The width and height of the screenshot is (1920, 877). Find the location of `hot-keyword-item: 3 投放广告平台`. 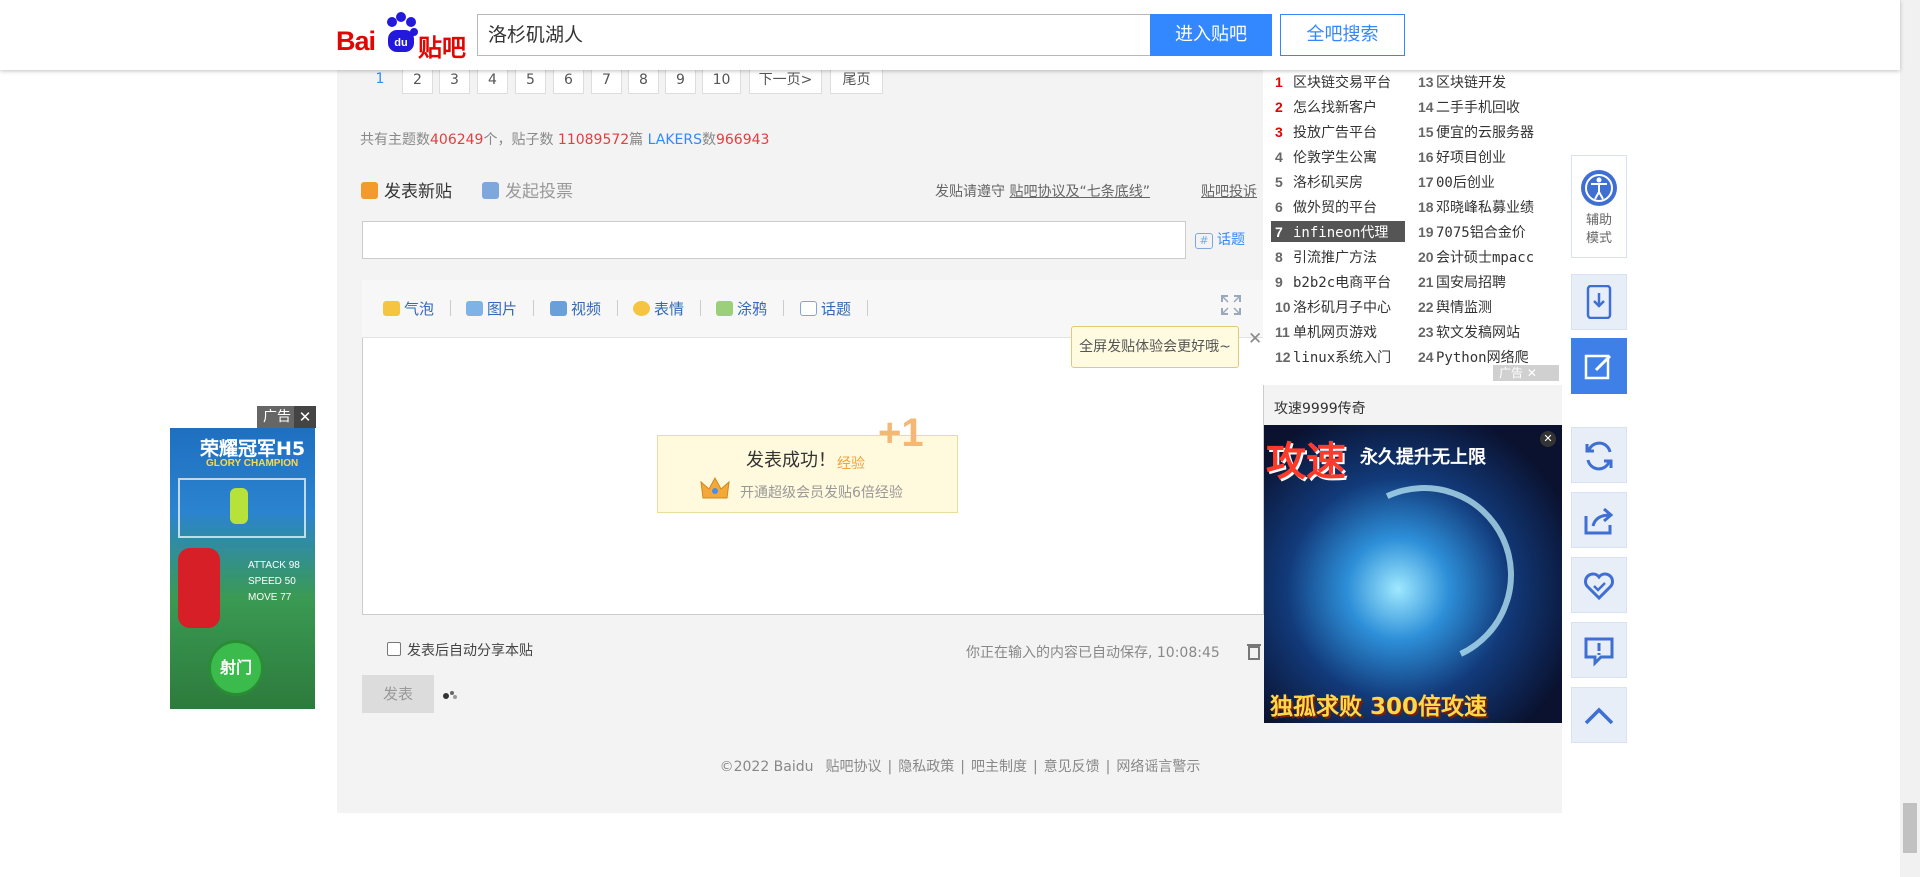

hot-keyword-item: 3 投放广告平台 is located at coordinates (1326, 132).